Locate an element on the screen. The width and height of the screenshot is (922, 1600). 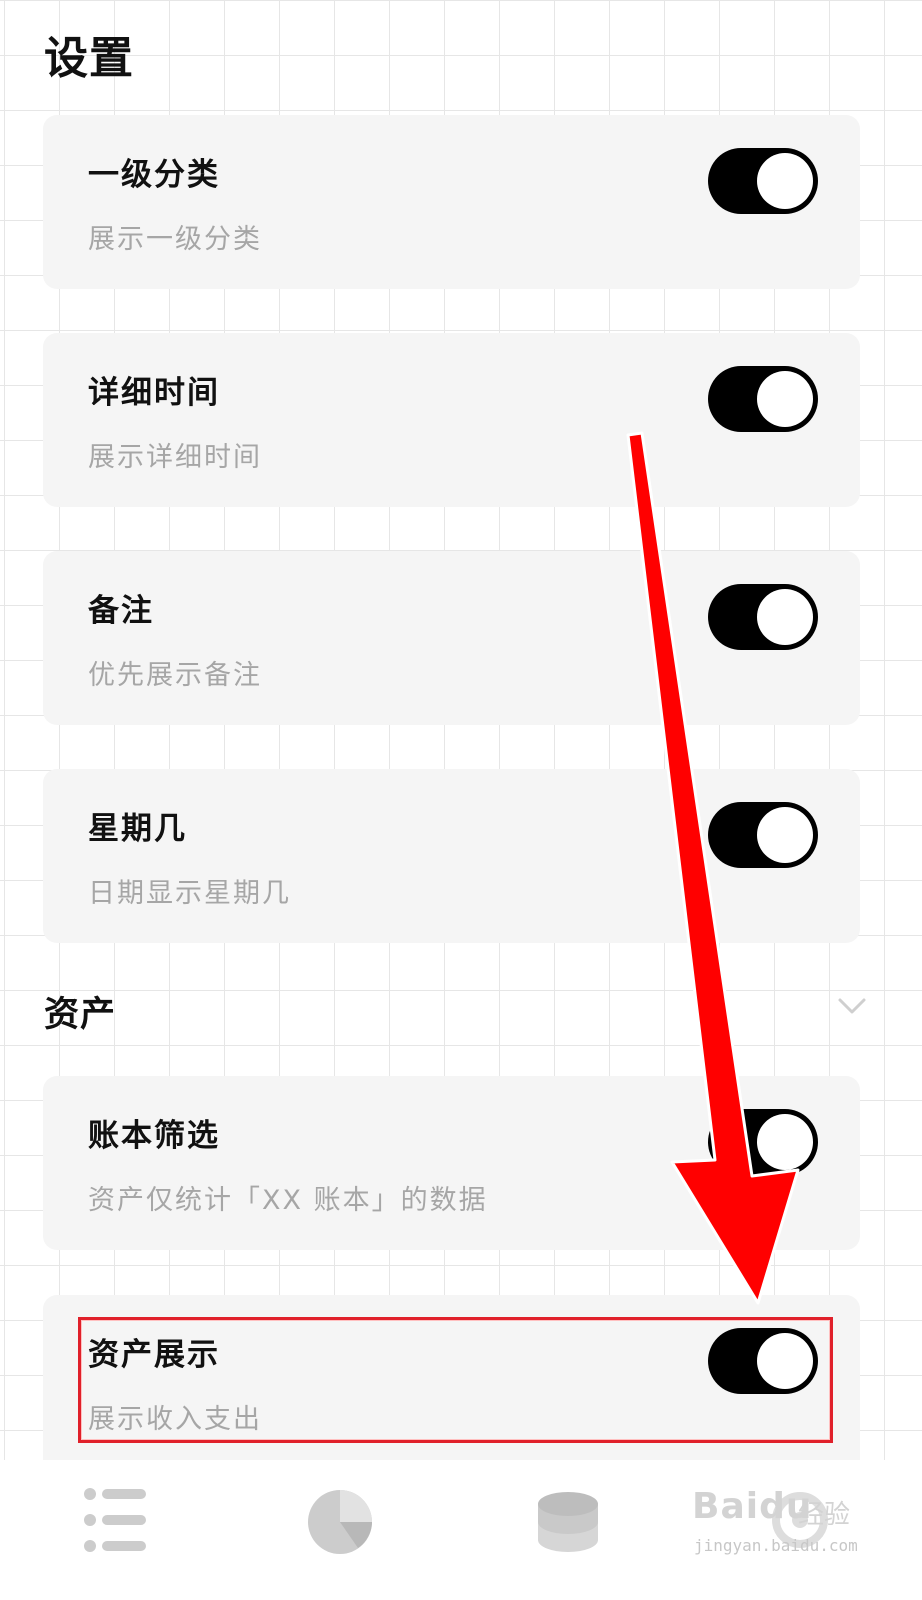
assets-section-title: 资产 is located at coordinates (80, 1015).